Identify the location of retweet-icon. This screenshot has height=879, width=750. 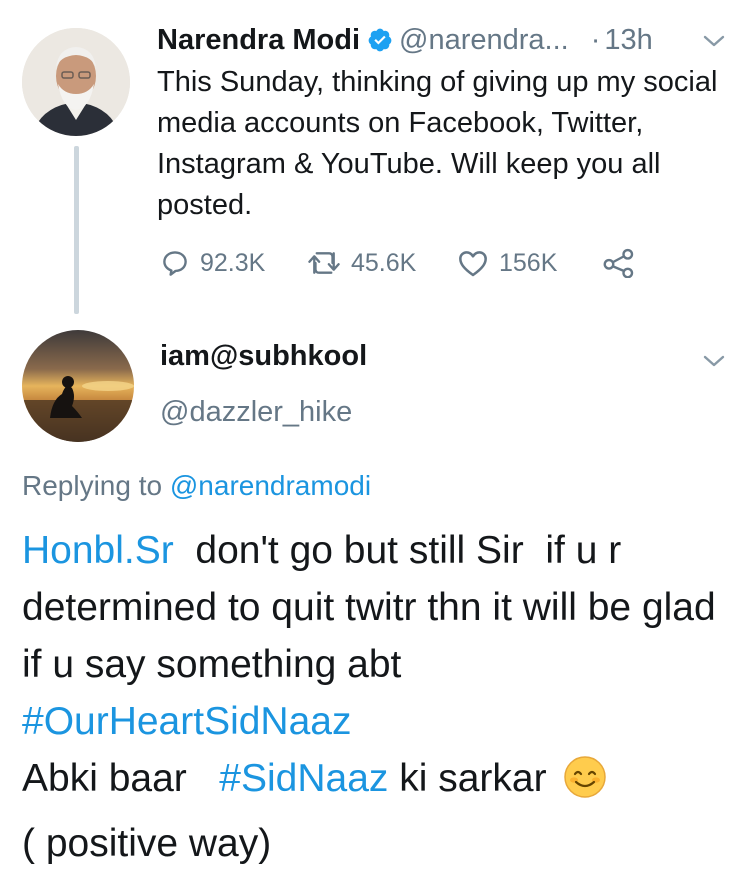
(324, 263).